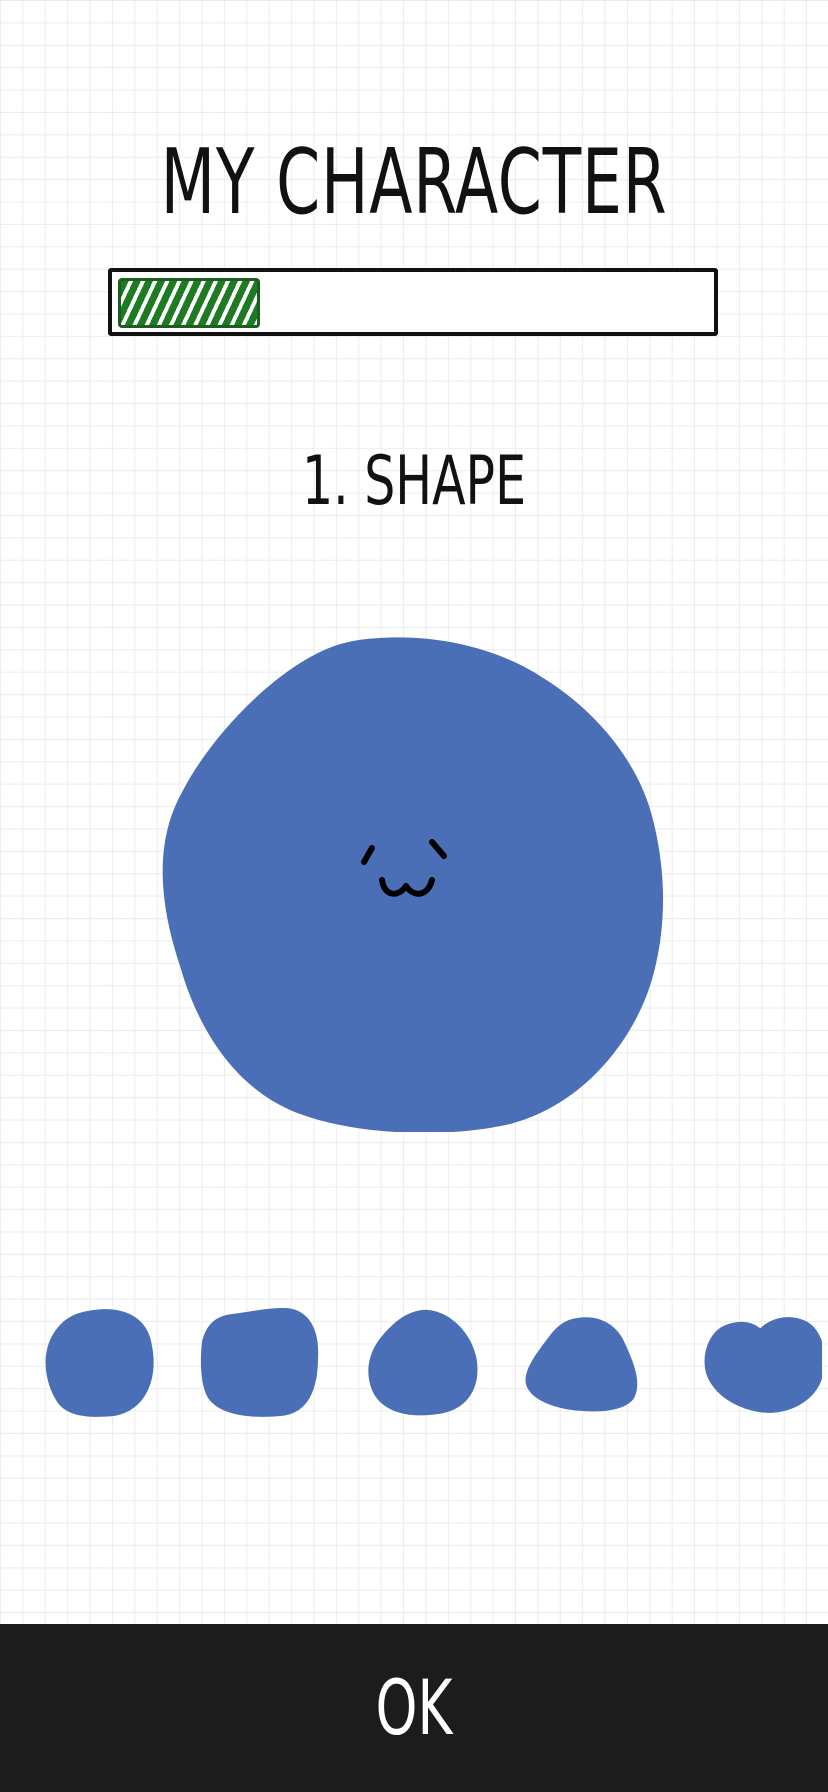  I want to click on ok-button: OK, so click(414, 1708).